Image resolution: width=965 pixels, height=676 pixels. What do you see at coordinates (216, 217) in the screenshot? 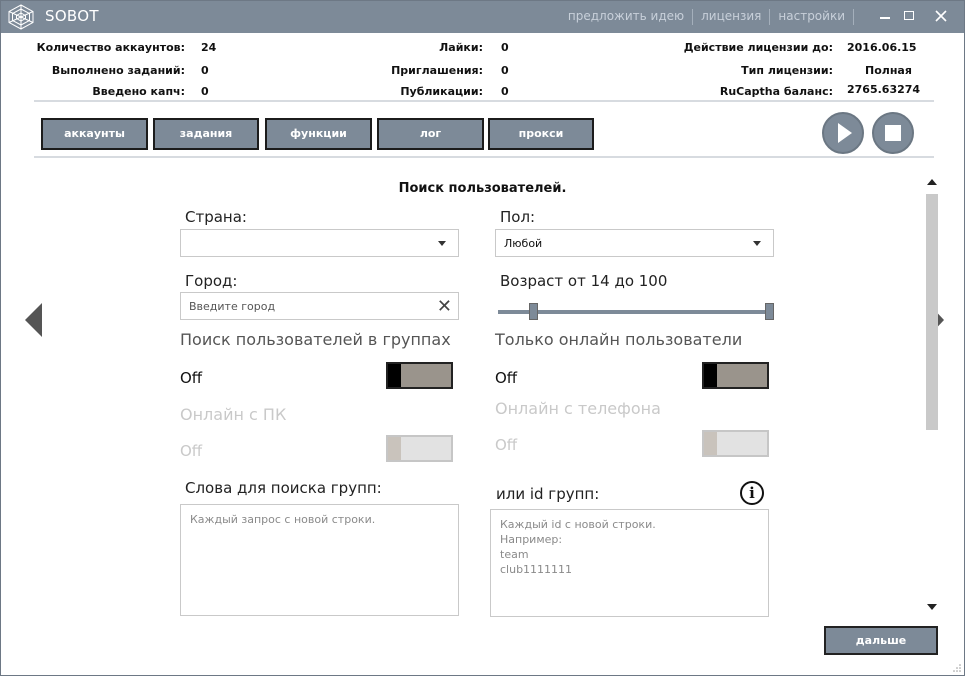
I see `country-label: Страна:` at bounding box center [216, 217].